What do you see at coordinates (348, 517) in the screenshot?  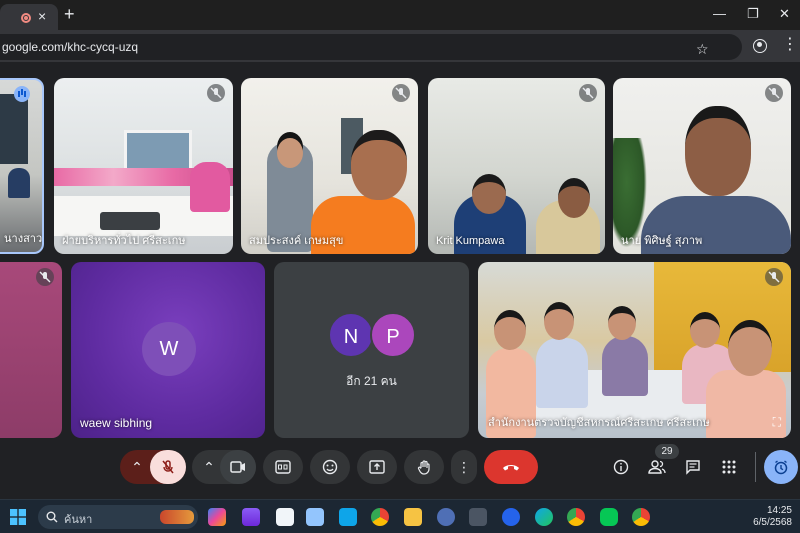 I see `vscode-icon` at bounding box center [348, 517].